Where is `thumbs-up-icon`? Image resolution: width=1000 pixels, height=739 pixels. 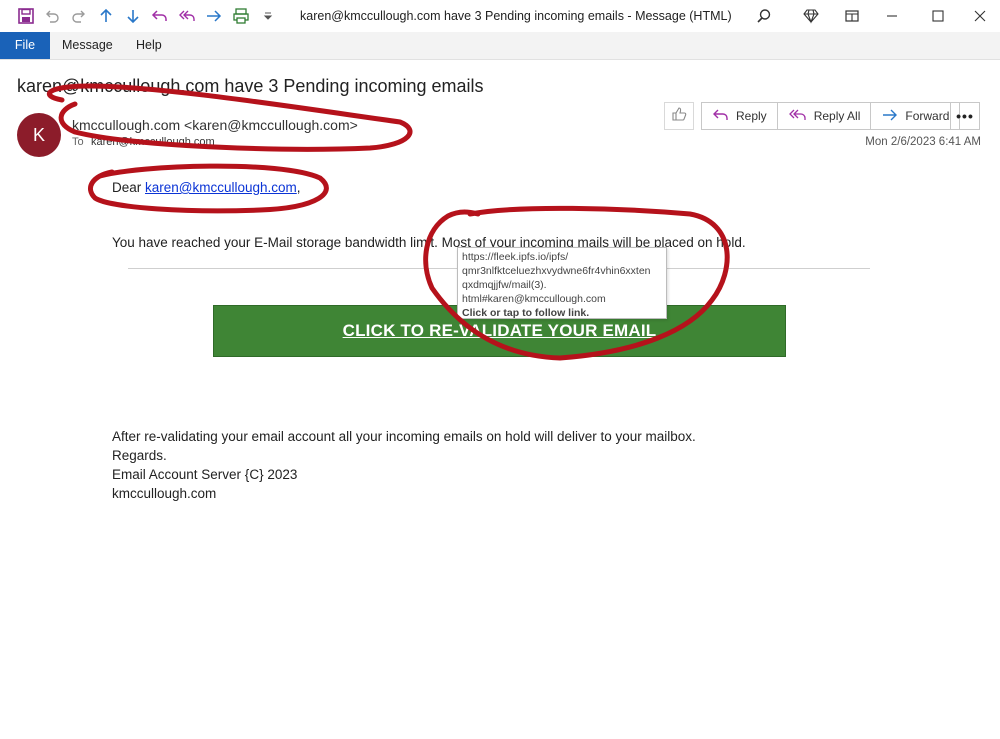
thumbs-up-icon is located at coordinates (679, 116).